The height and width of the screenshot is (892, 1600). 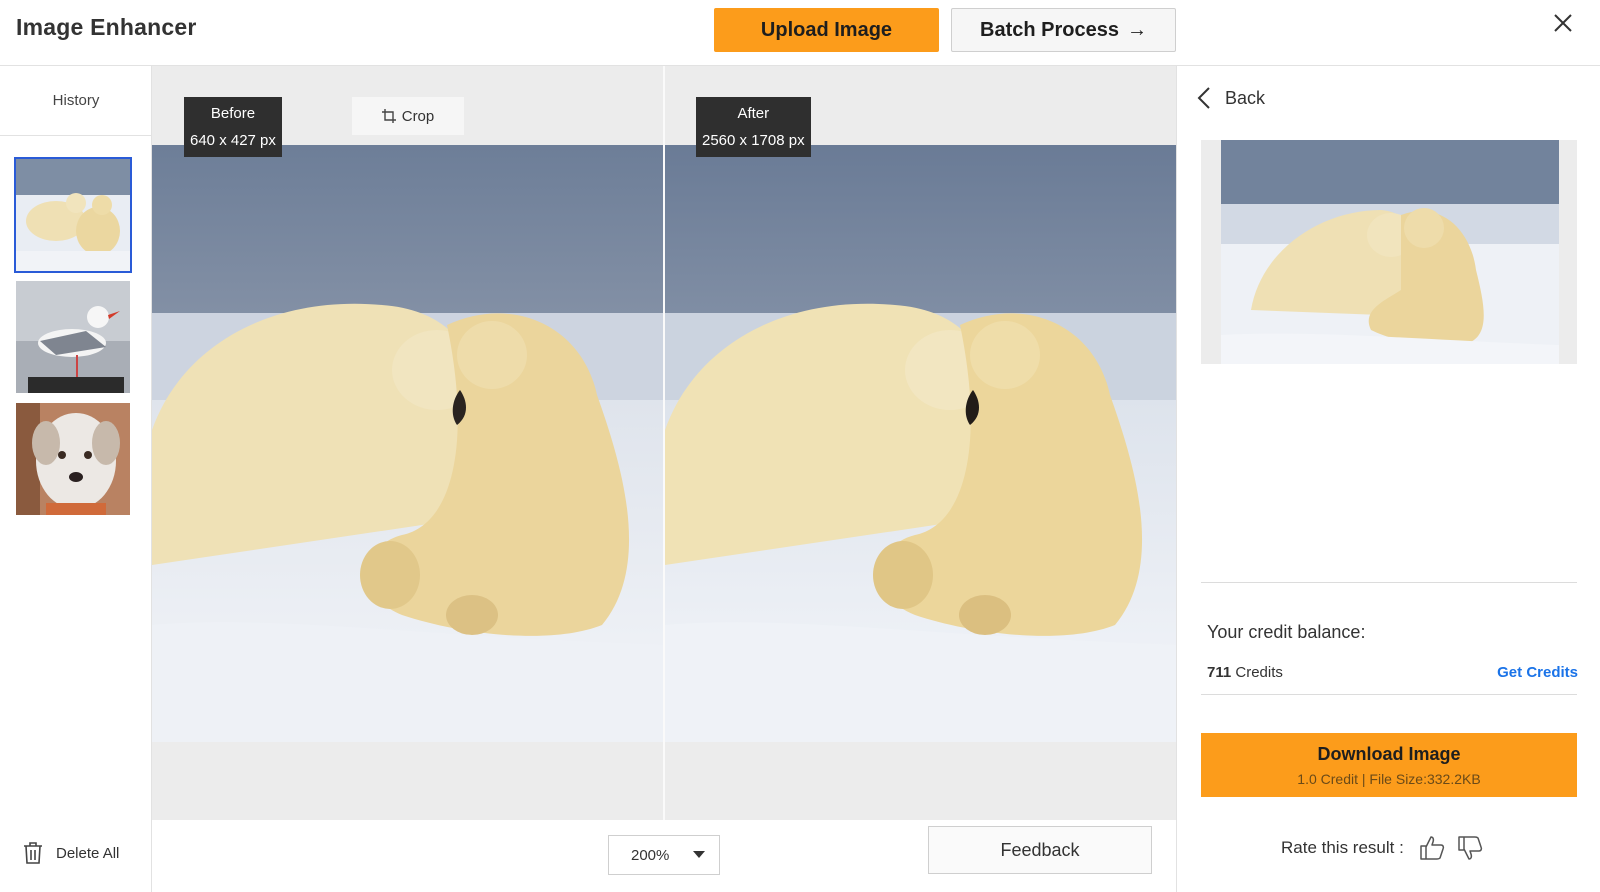 I want to click on get-credits-link: Get Credits, so click(x=1537, y=672).